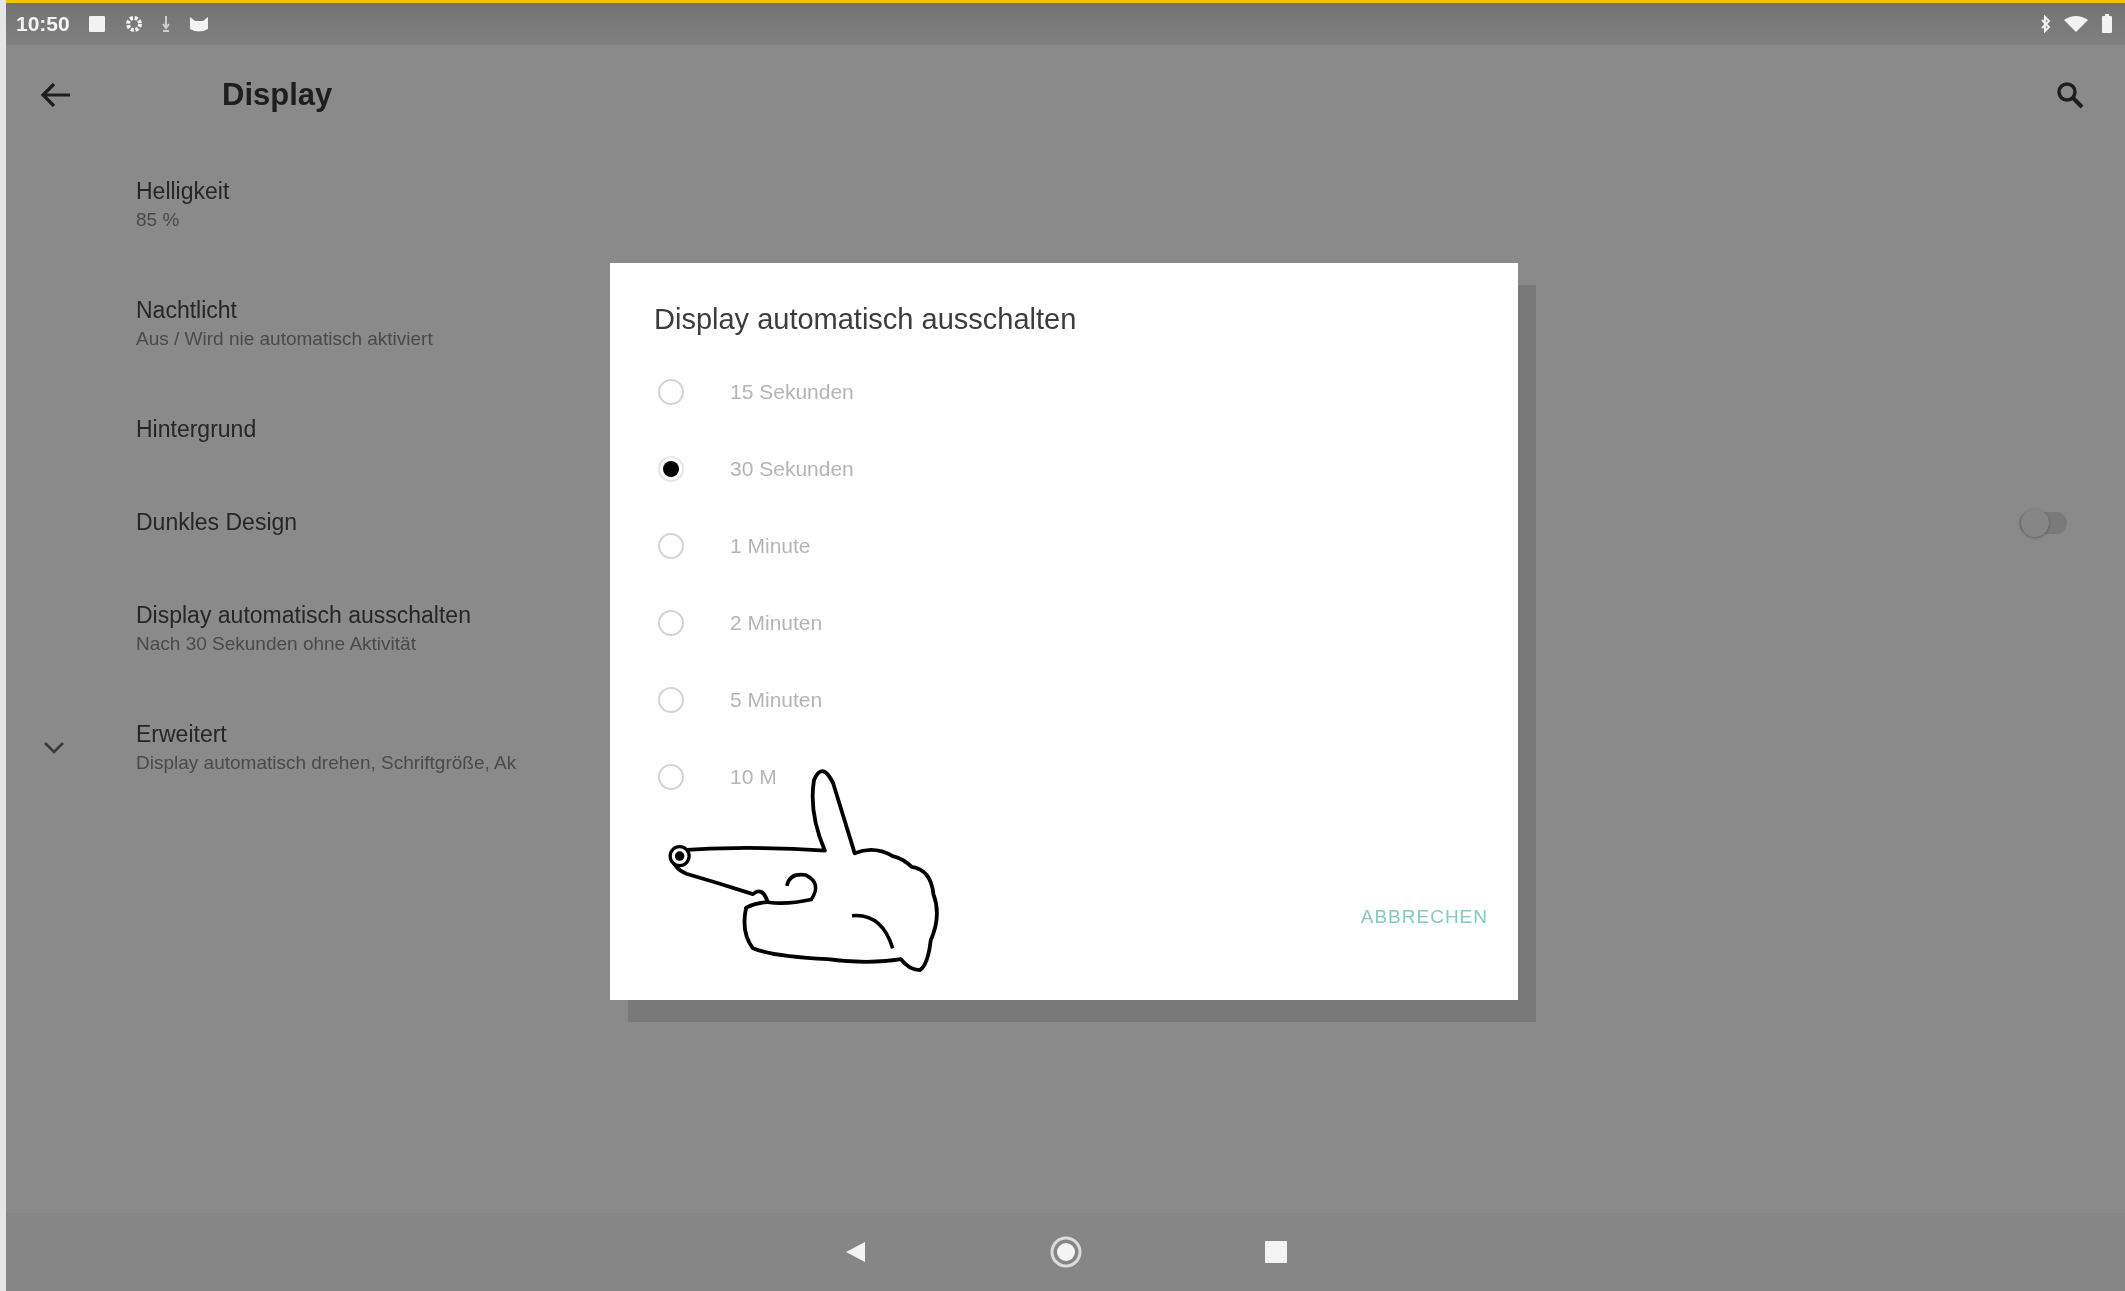 The width and height of the screenshot is (2125, 1291). Describe the element at coordinates (1065, 1252) in the screenshot. I see `home-circle-icon` at that location.